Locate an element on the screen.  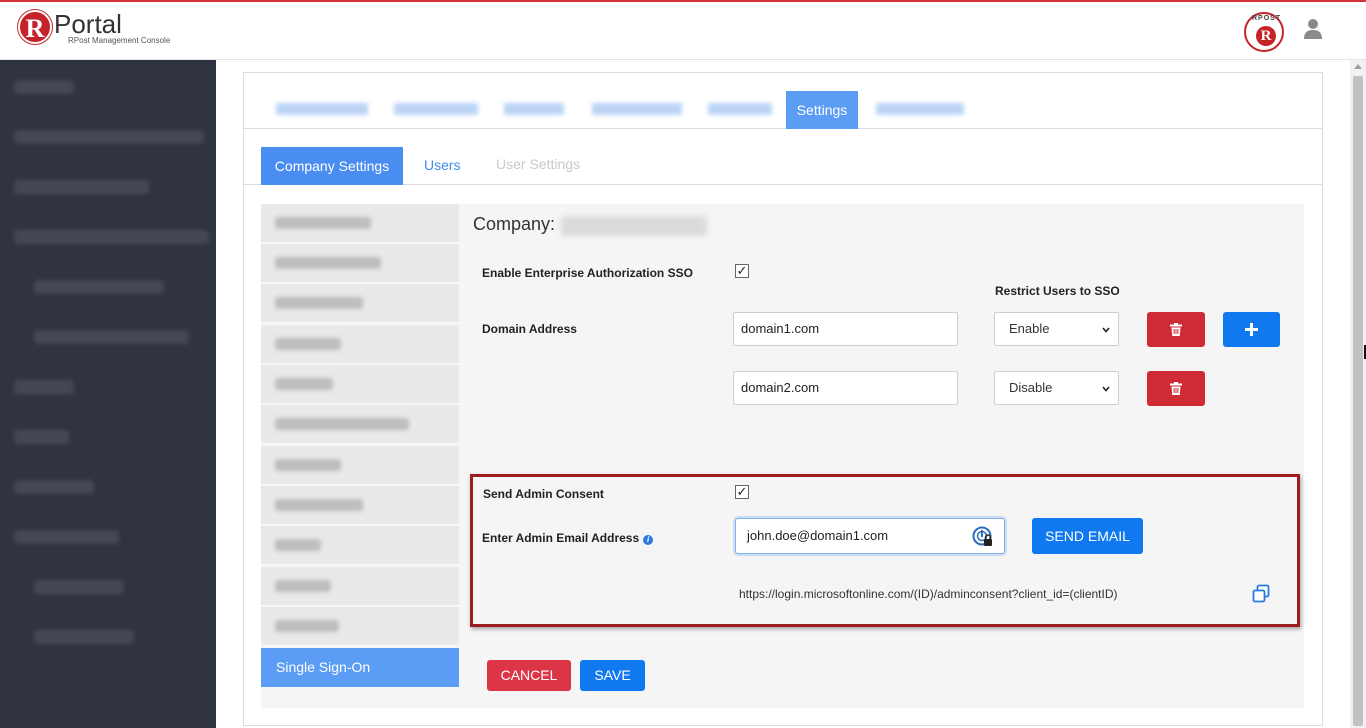
send-admin-consent-label: Send Admin Consent is located at coordinates (543, 494).